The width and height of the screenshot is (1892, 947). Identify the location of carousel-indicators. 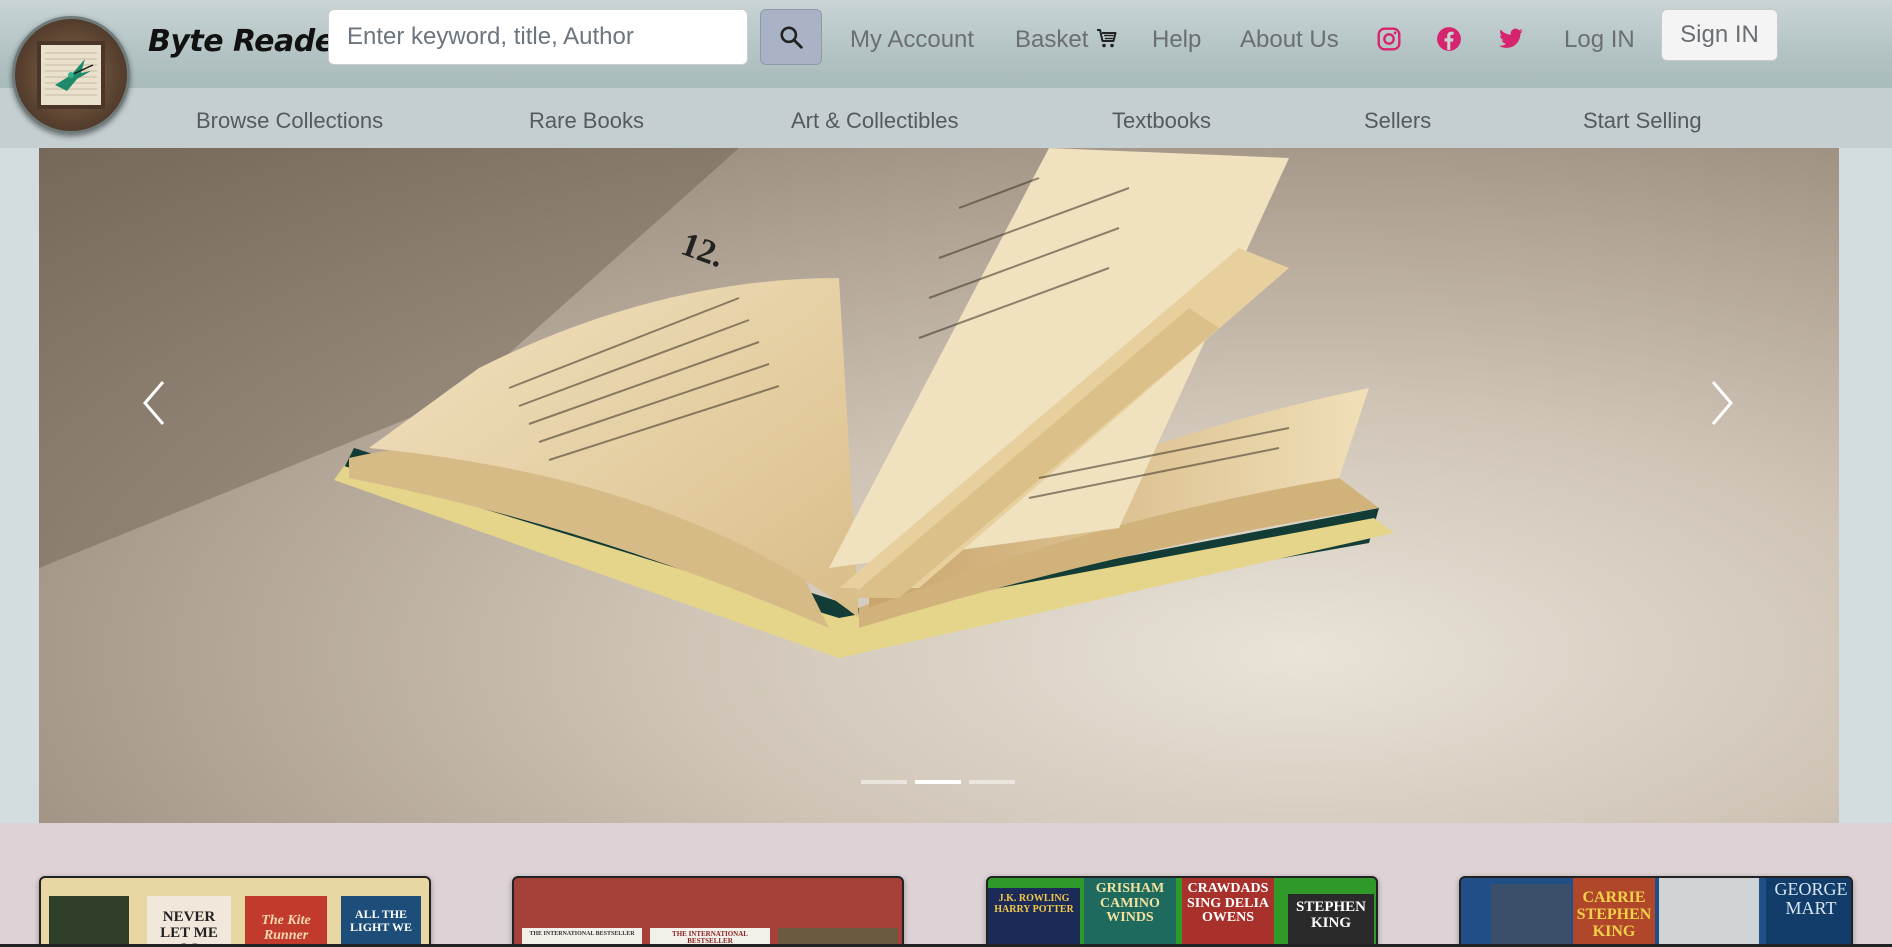
(938, 782).